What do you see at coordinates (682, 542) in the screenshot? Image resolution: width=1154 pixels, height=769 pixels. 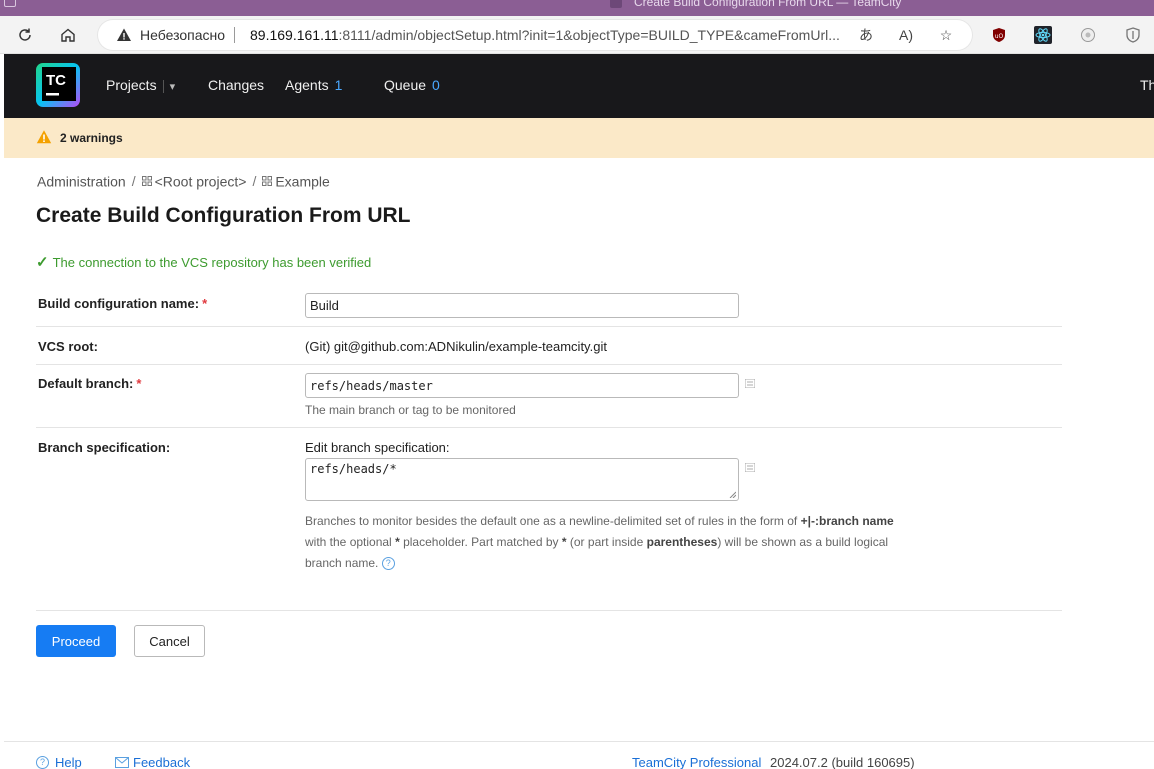 I see `desc-parentheses: parentheses` at bounding box center [682, 542].